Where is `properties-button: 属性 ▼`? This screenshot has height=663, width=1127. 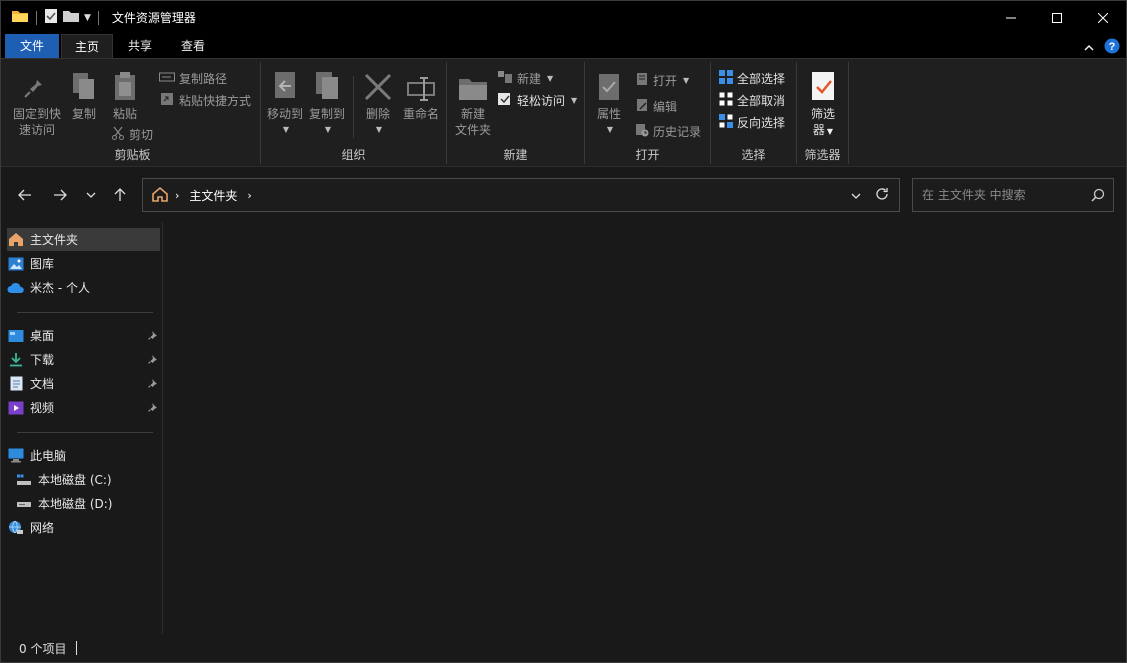 properties-button: 属性 ▼ is located at coordinates (609, 102).